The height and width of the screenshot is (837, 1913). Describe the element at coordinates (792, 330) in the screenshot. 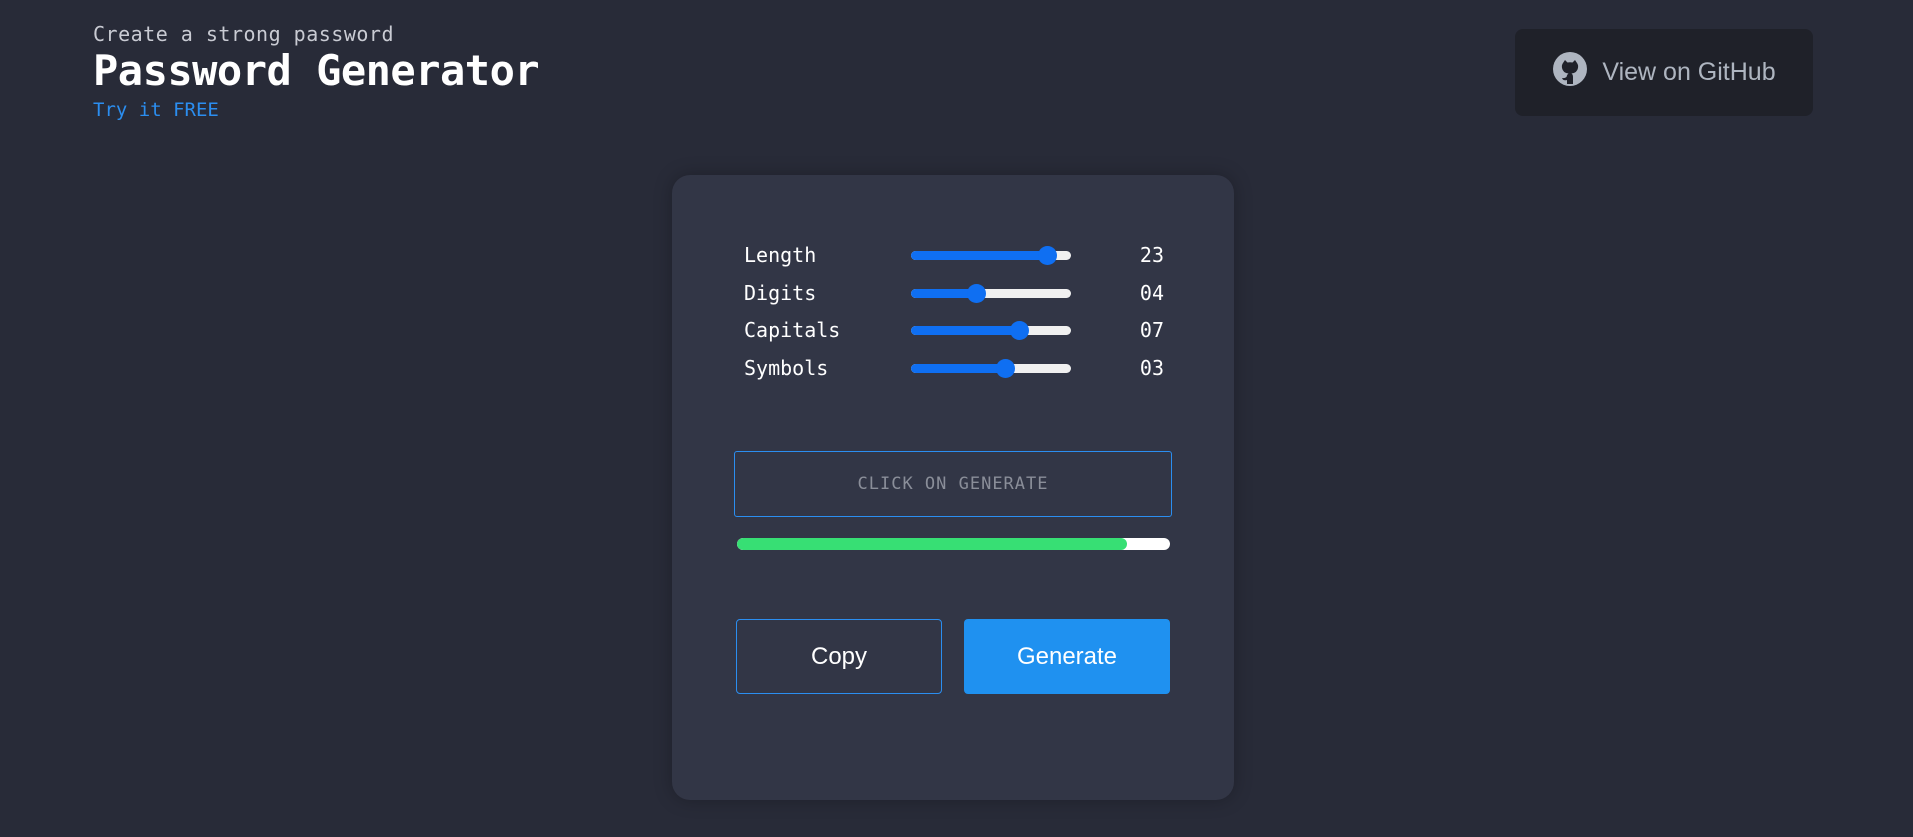

I see `setting-label: Capitals` at that location.